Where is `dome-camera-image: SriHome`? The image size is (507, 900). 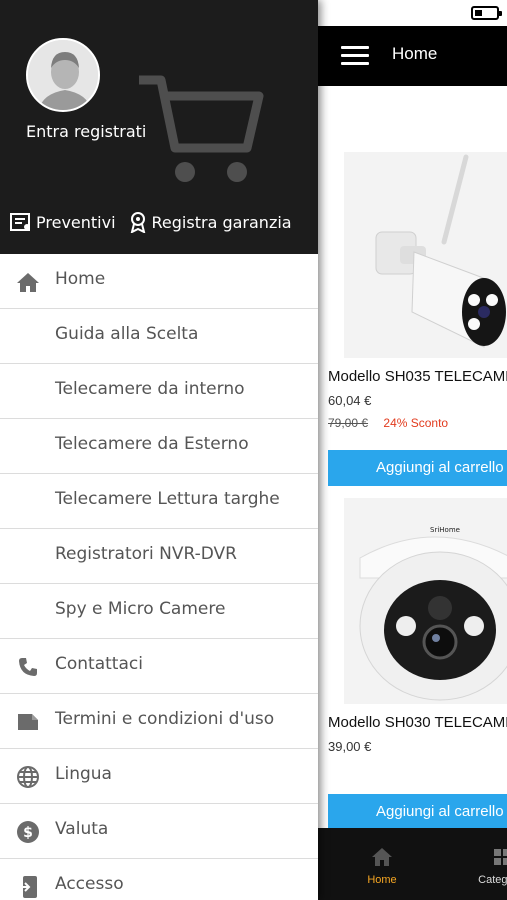 dome-camera-image: SriHome is located at coordinates (425, 601).